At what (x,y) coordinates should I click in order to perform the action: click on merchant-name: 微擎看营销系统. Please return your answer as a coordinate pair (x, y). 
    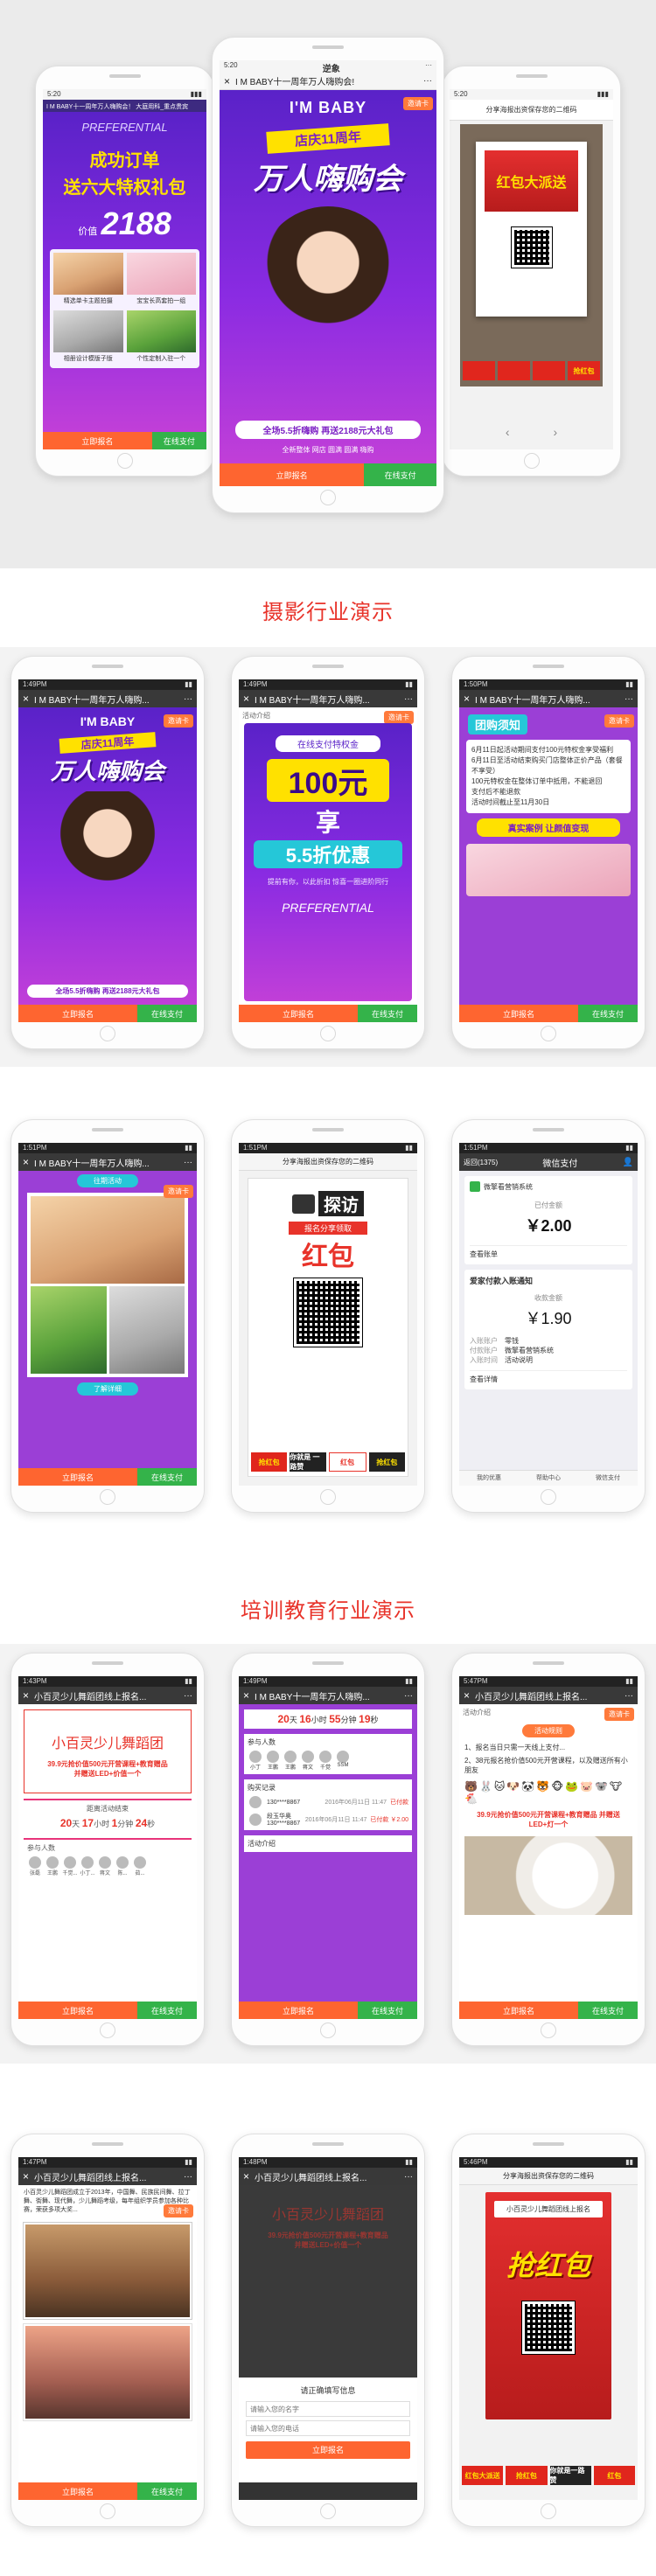
    Looking at the image, I should click on (508, 1186).